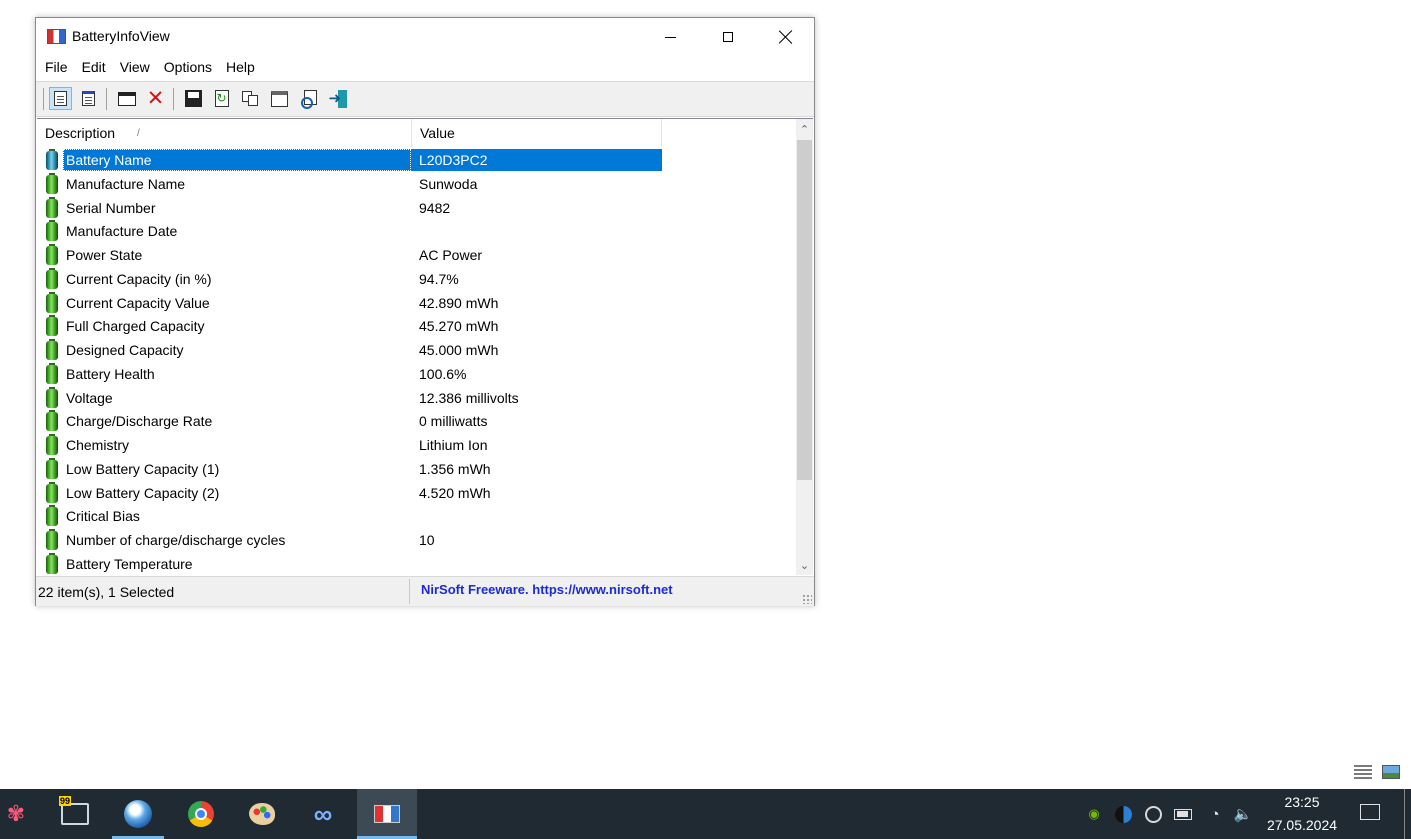 The image size is (1411, 839). I want to click on find-button, so click(309, 98).